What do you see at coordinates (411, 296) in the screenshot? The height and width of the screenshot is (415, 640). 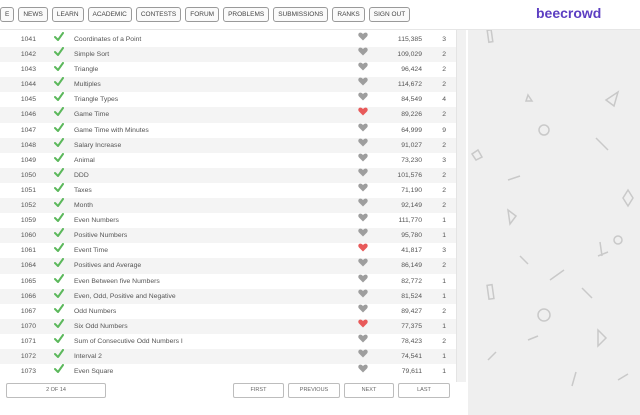 I see `solved-count: 81,524` at bounding box center [411, 296].